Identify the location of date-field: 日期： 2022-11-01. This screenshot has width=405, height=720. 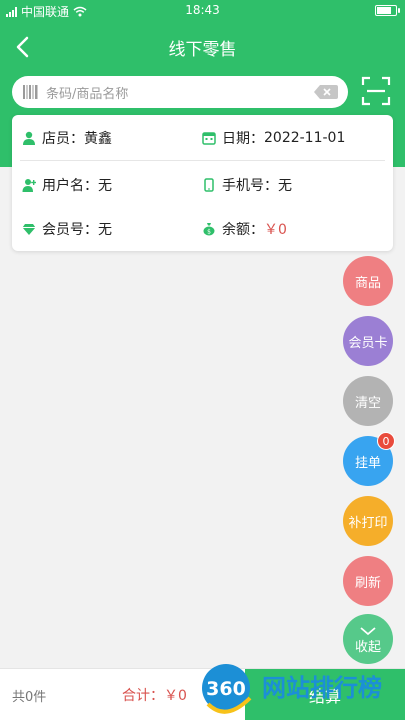
(273, 138).